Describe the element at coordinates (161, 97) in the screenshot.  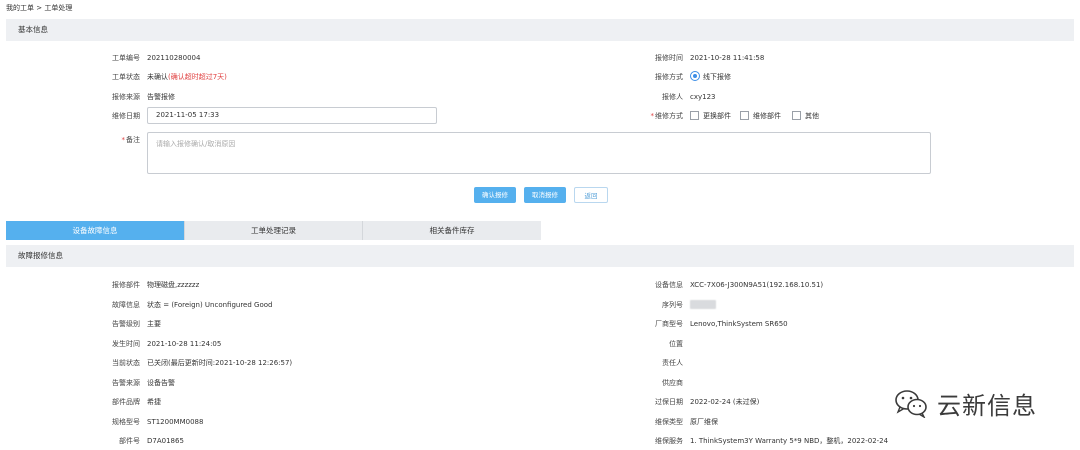
I see `source-value: 告警报修` at that location.